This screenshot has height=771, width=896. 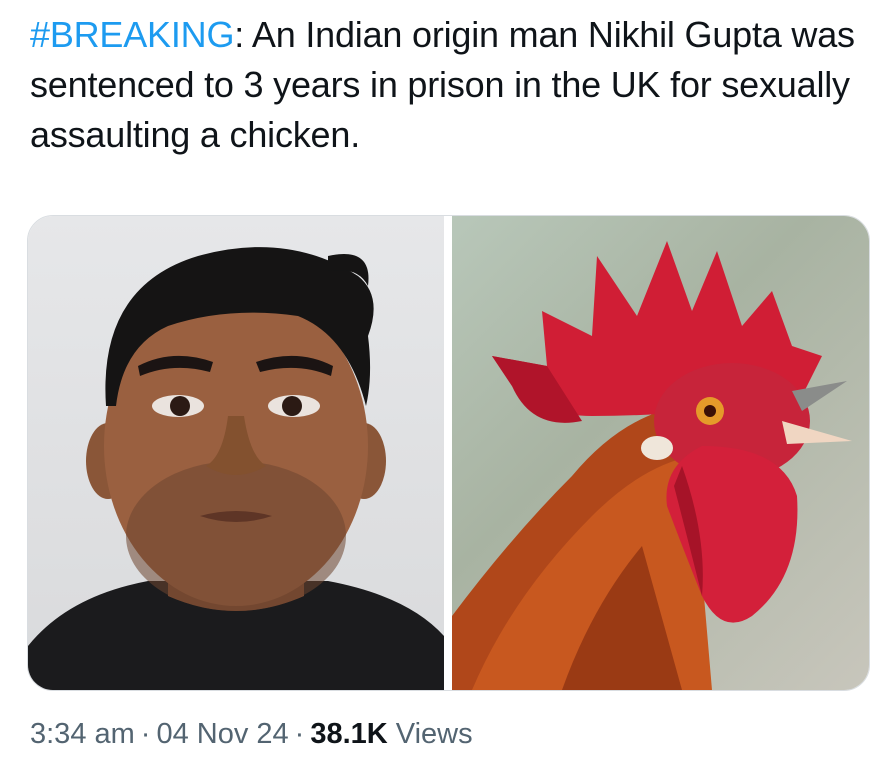 I want to click on hashtag-link: #BREAKING, so click(x=132, y=34).